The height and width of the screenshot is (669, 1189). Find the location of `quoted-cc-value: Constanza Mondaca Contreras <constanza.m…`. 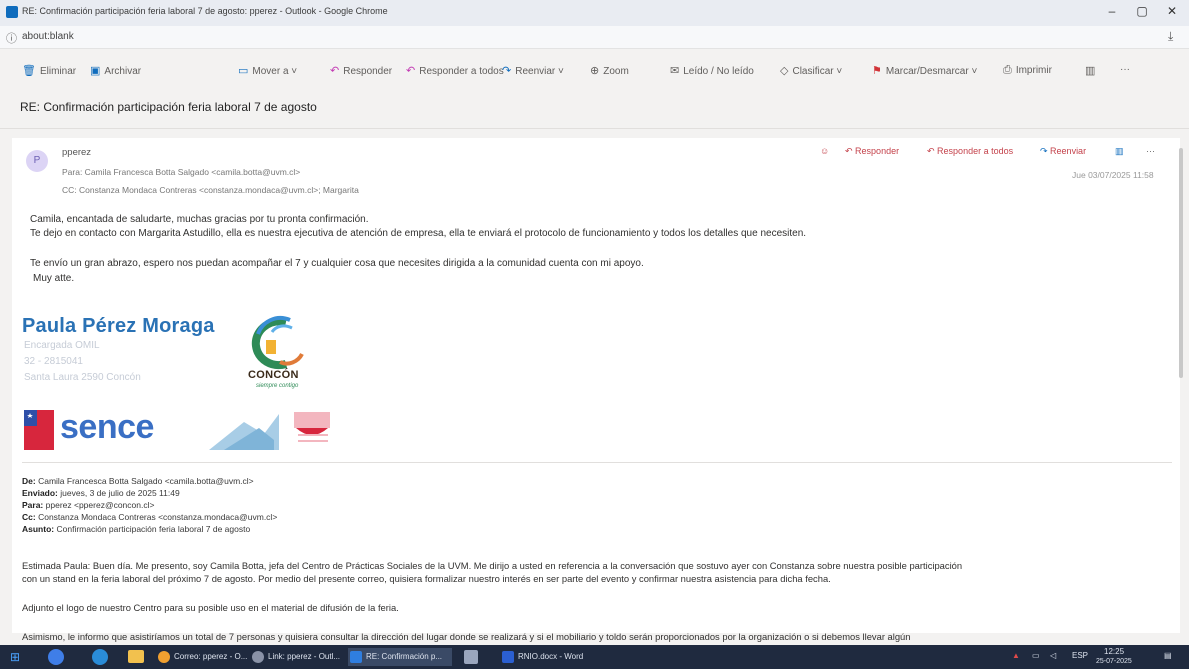

quoted-cc-value: Constanza Mondaca Contreras <constanza.m… is located at coordinates (158, 517).